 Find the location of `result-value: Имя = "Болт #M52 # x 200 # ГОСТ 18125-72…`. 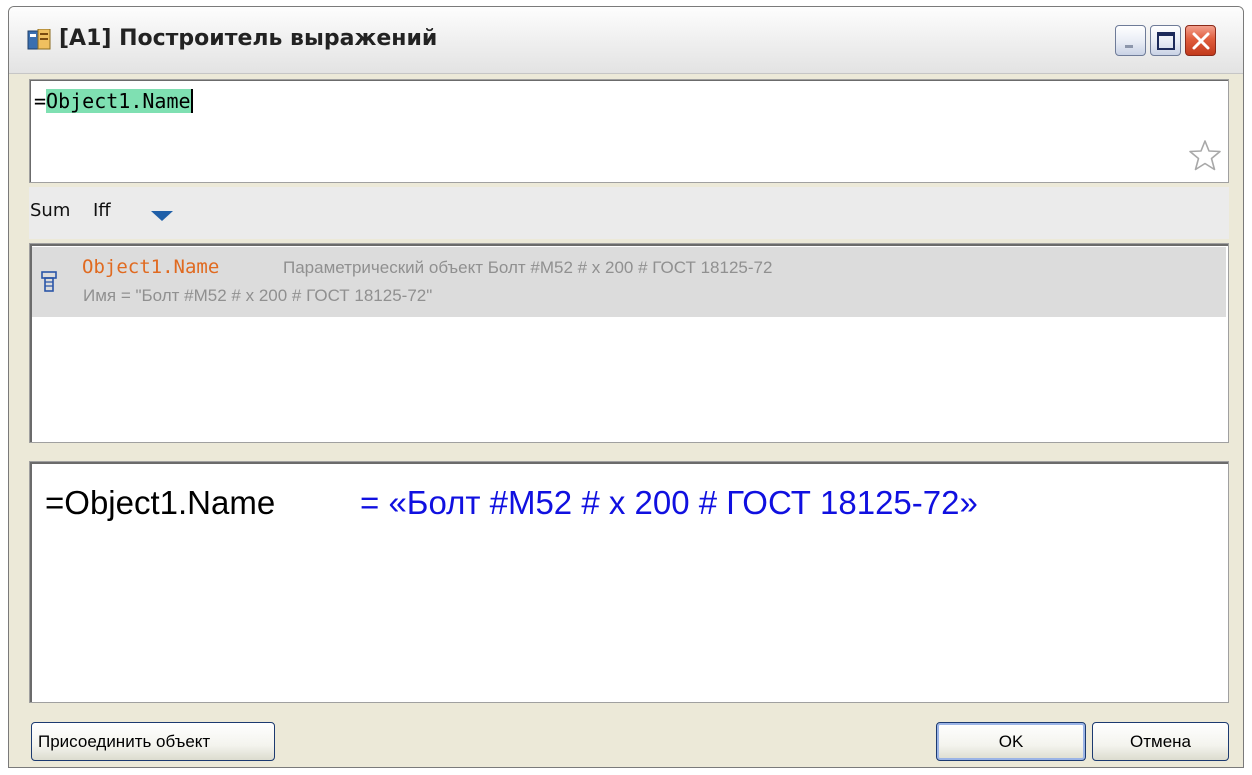

result-value: Имя = "Болт #M52 # x 200 # ГОСТ 18125-72… is located at coordinates (258, 295).